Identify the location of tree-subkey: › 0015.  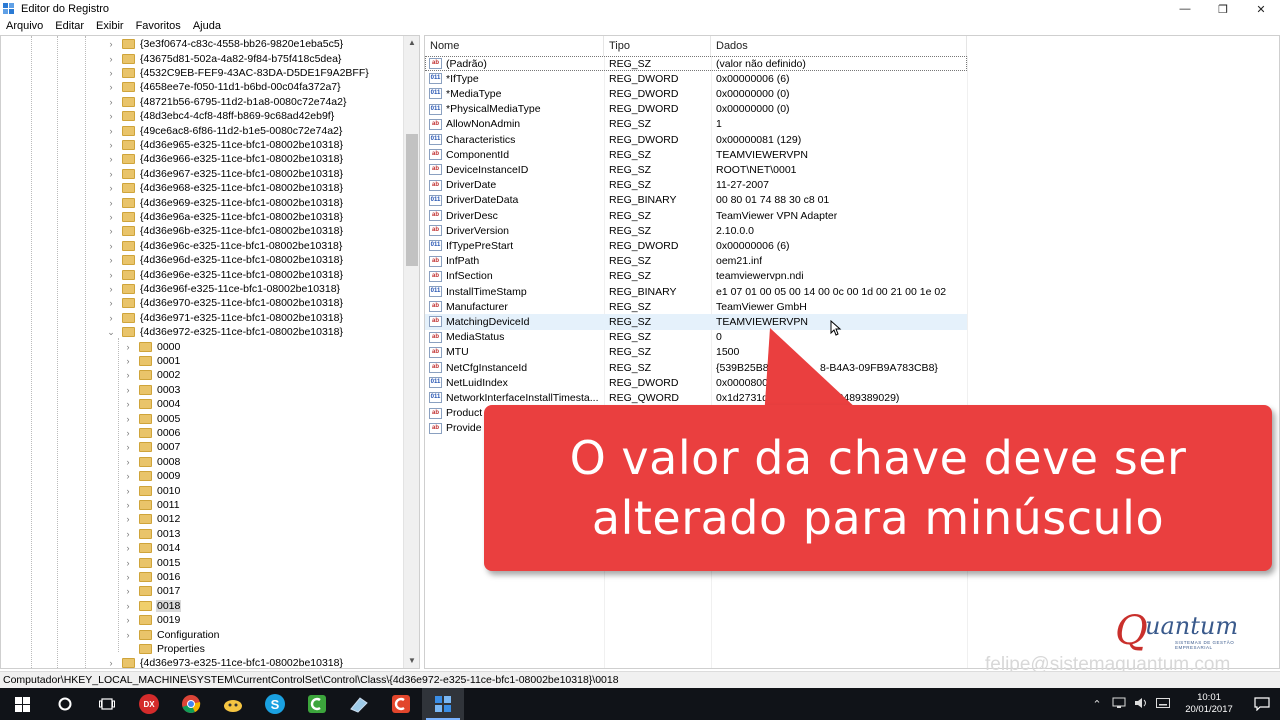
(152, 562).